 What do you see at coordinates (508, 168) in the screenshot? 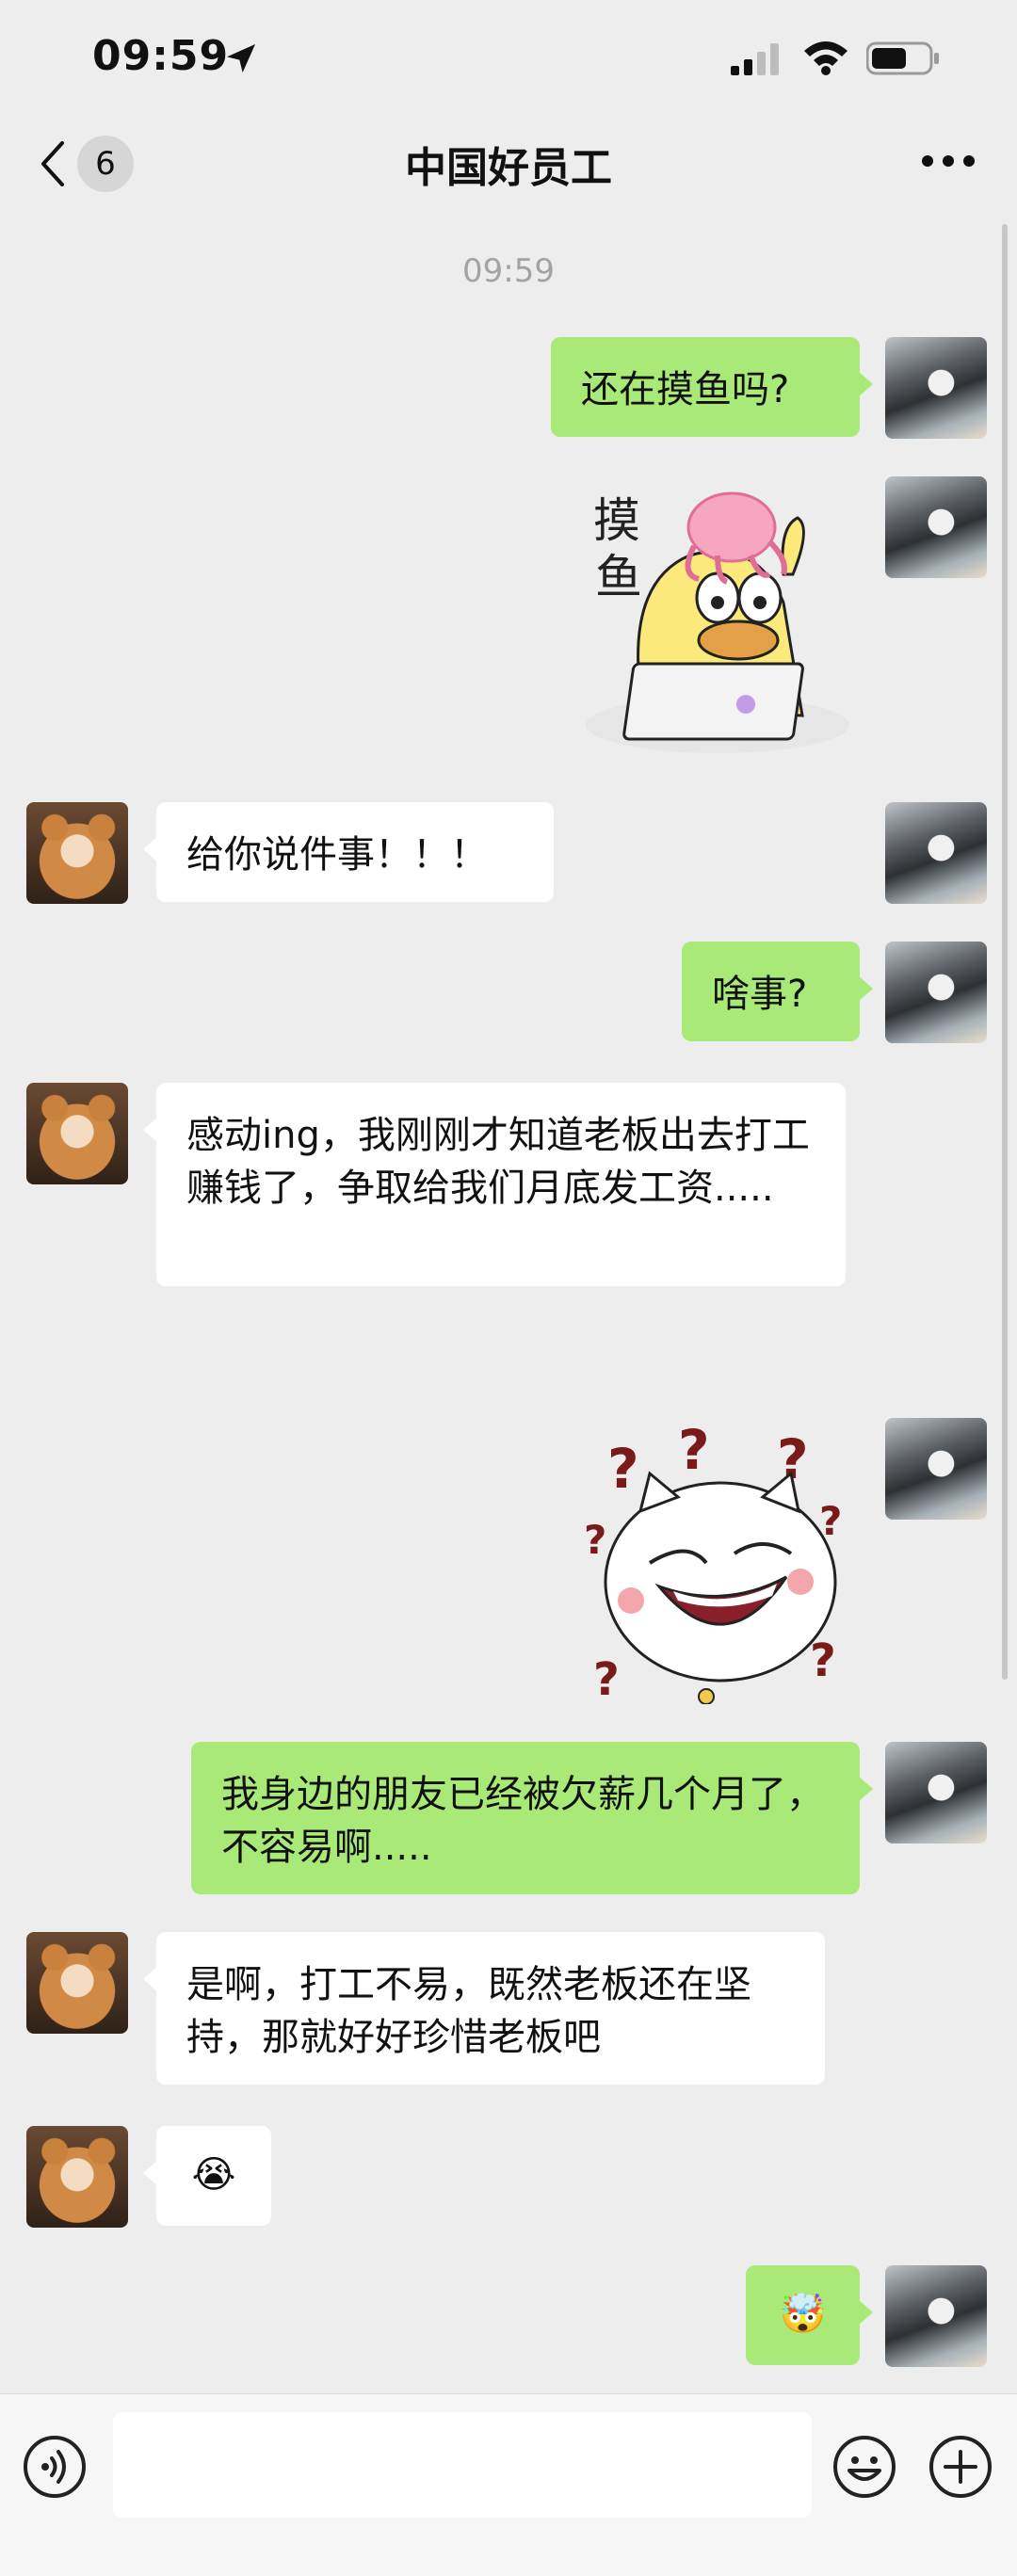
I see `chat-title: 中国好员工` at bounding box center [508, 168].